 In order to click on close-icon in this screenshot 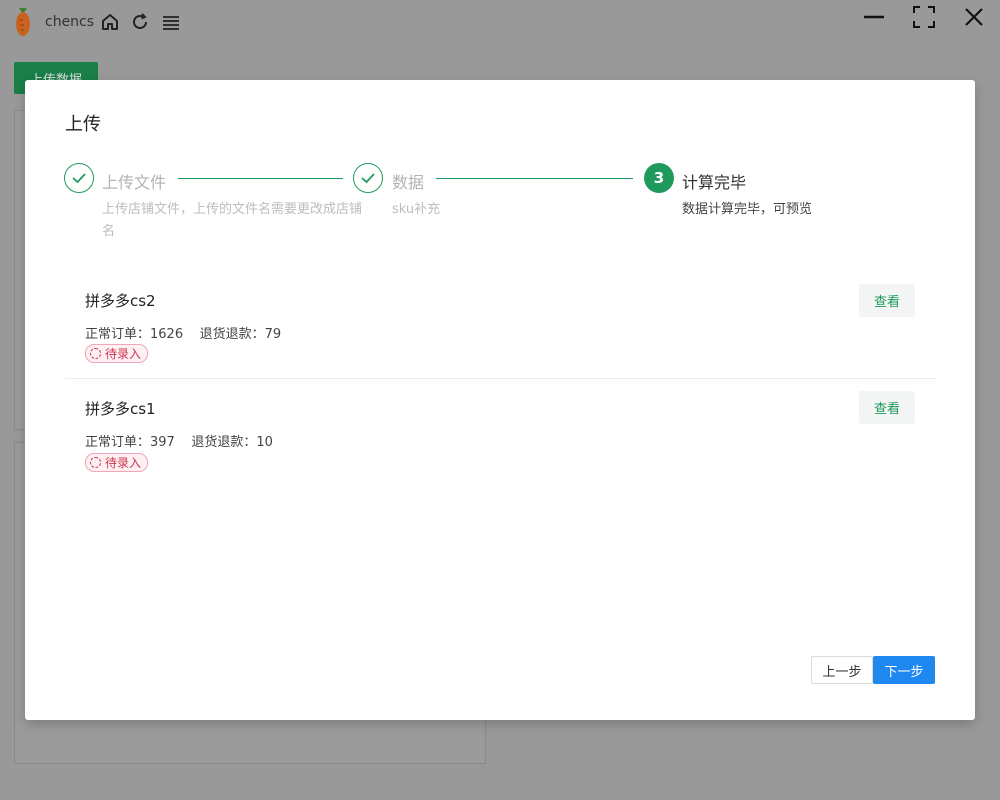, I will do `click(974, 17)`.